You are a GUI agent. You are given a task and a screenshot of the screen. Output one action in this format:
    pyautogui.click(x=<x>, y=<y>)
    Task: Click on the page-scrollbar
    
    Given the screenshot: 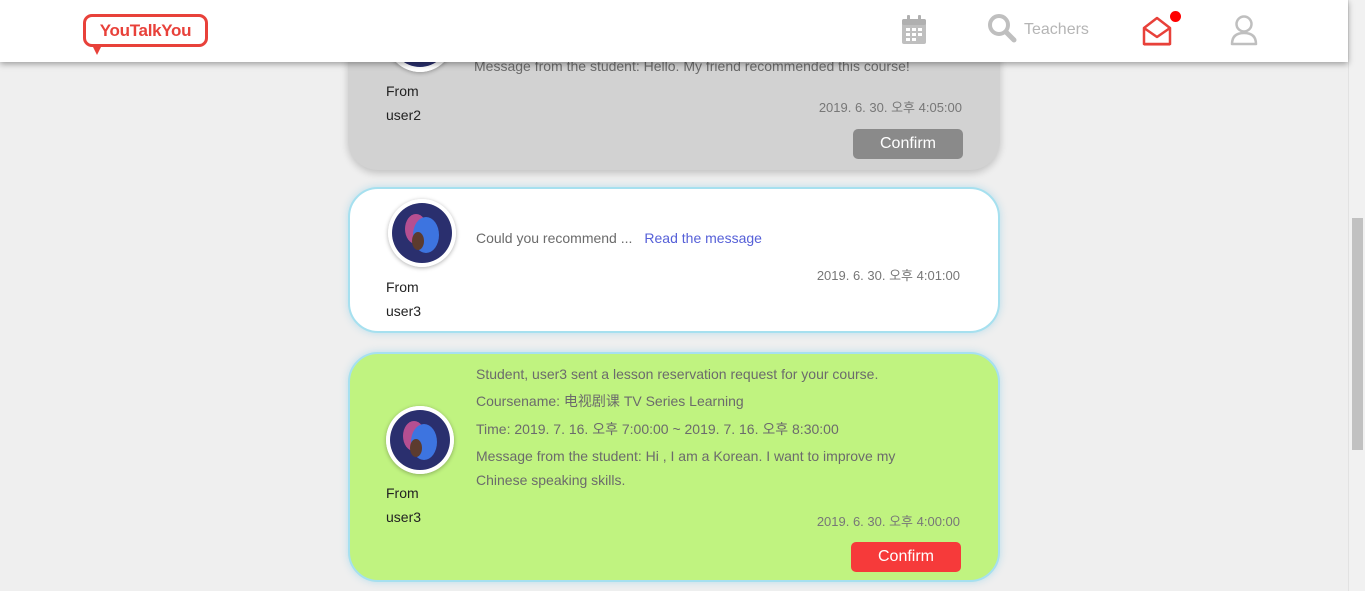 What is the action you would take?
    pyautogui.click(x=1356, y=295)
    